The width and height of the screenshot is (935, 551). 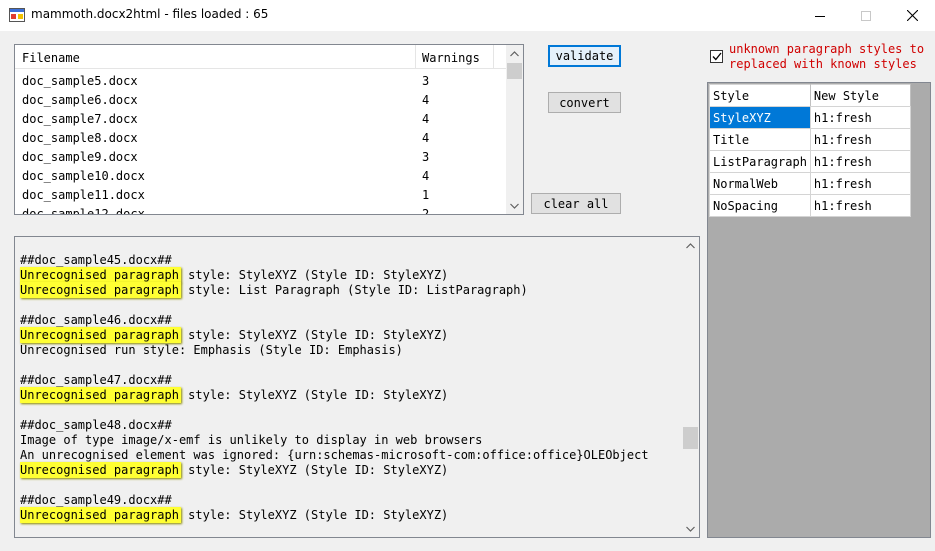 I want to click on style-column-header: Style, so click(x=760, y=95).